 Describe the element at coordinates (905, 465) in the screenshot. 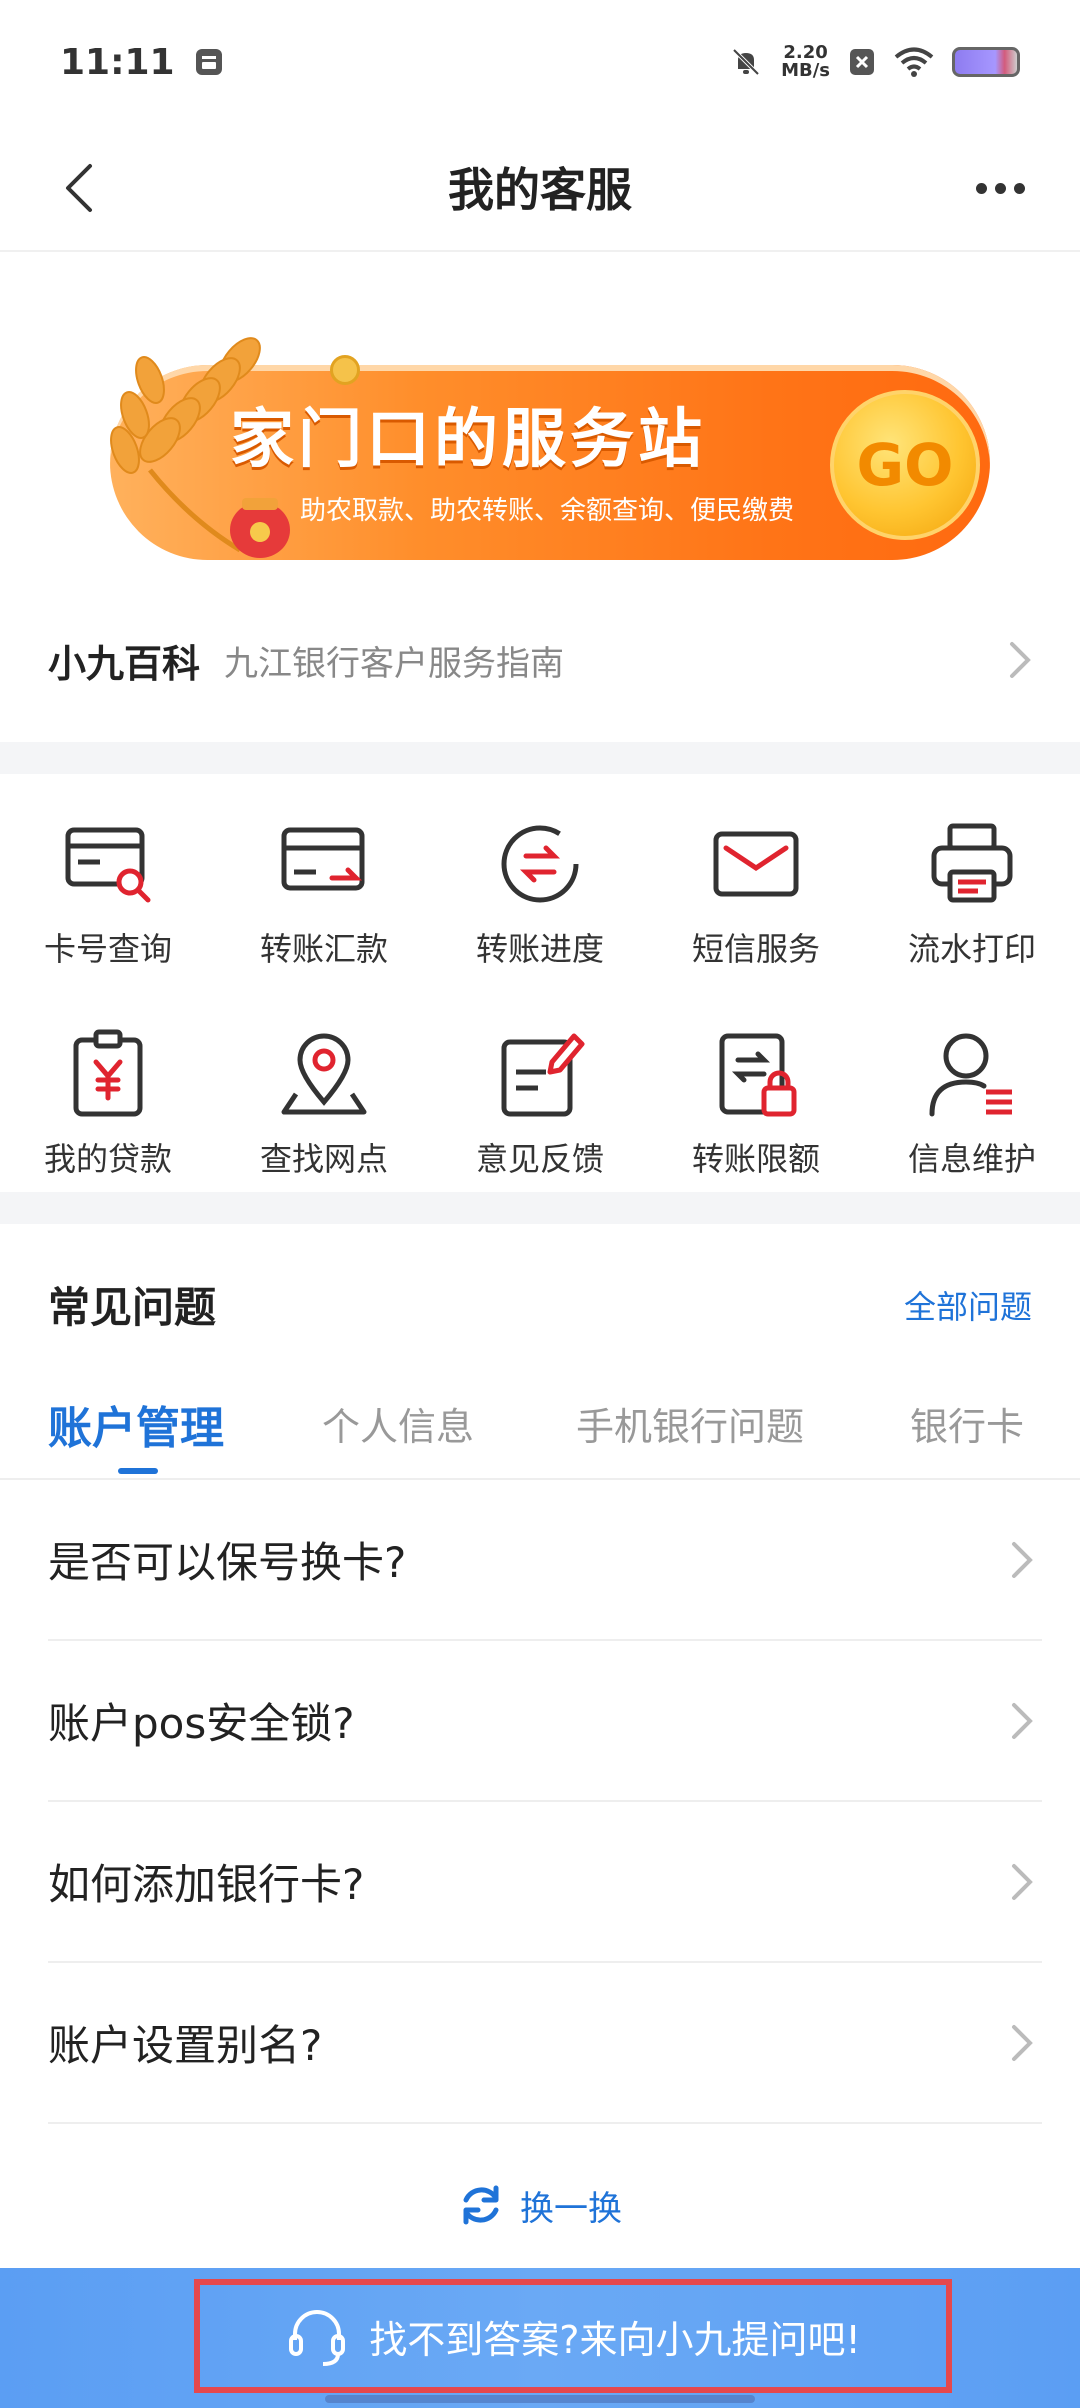

I see `banner-go-button: GO` at that location.